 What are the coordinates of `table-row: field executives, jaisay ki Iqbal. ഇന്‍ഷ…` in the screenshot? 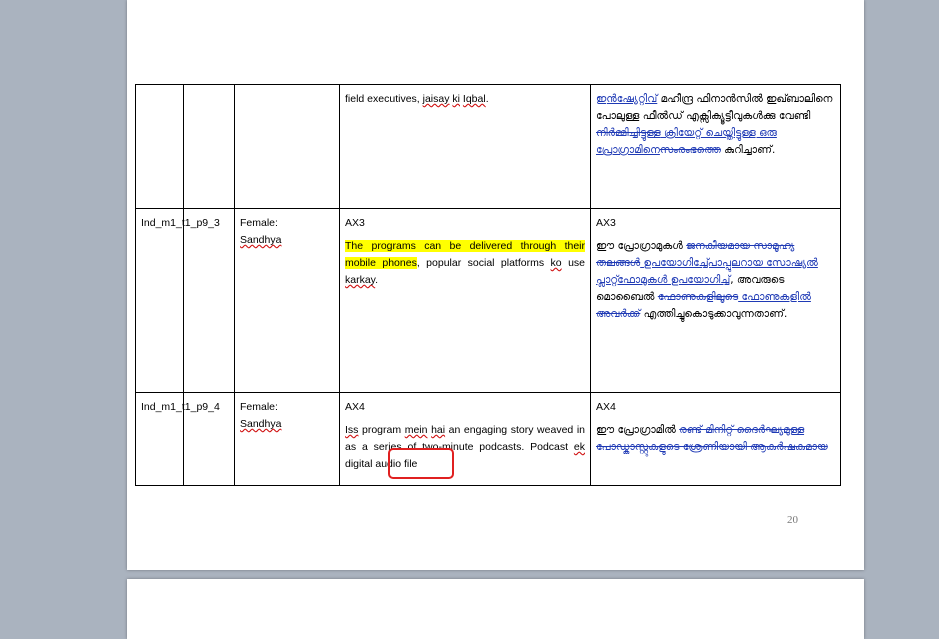 It's located at (488, 146).